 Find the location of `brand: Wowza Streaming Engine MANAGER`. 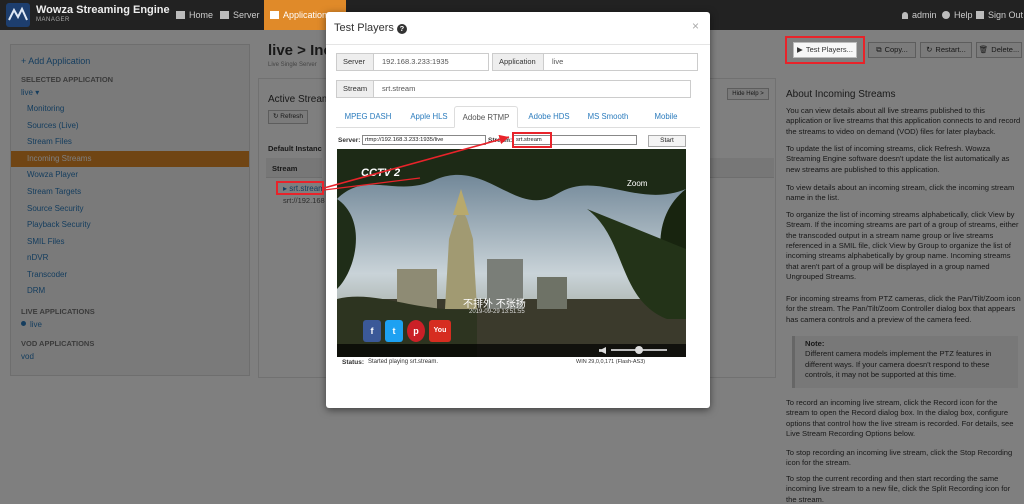

brand: Wowza Streaming Engine MANAGER is located at coordinates (88, 15).